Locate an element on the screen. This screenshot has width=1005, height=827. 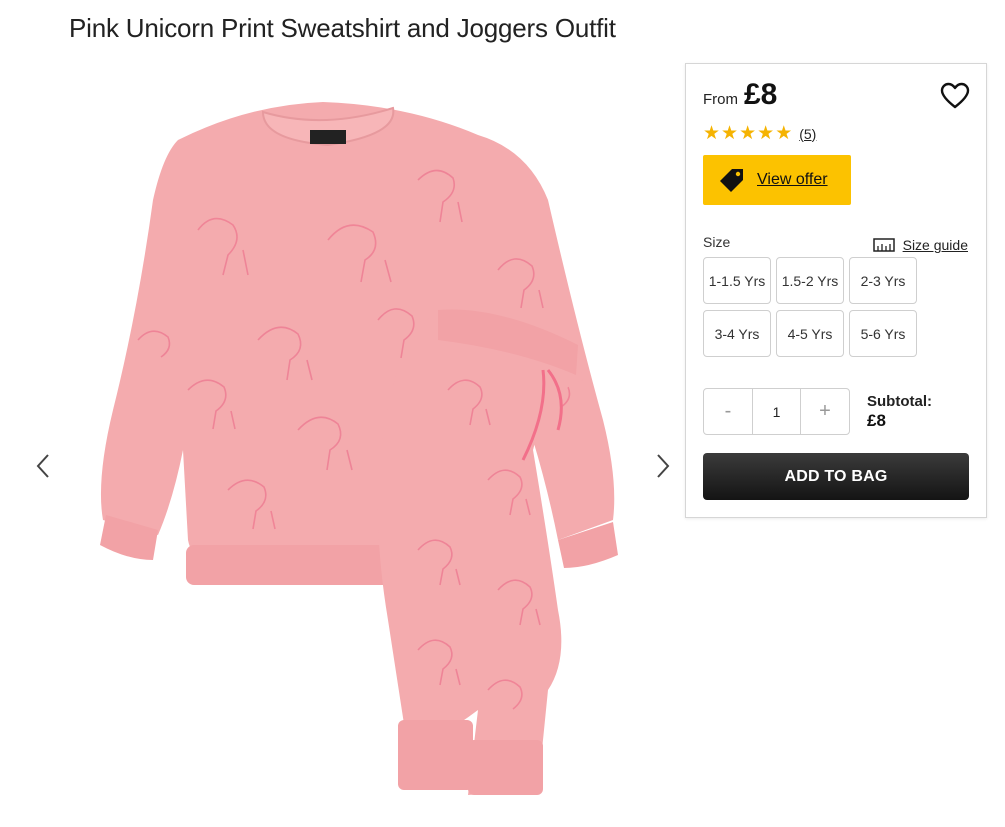
heart-icon is located at coordinates (955, 95).